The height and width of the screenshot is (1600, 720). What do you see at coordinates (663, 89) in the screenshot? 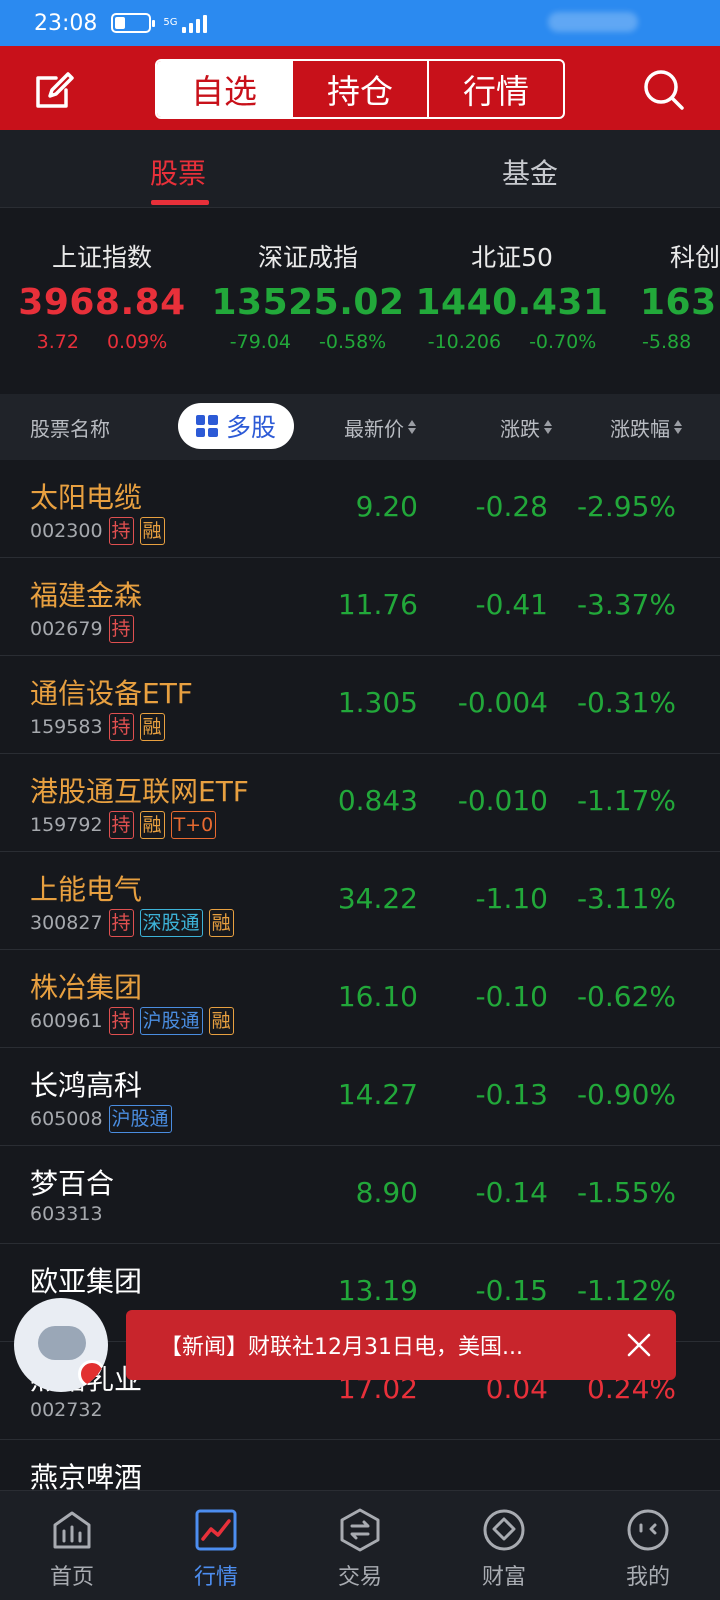
I see `search-icon` at bounding box center [663, 89].